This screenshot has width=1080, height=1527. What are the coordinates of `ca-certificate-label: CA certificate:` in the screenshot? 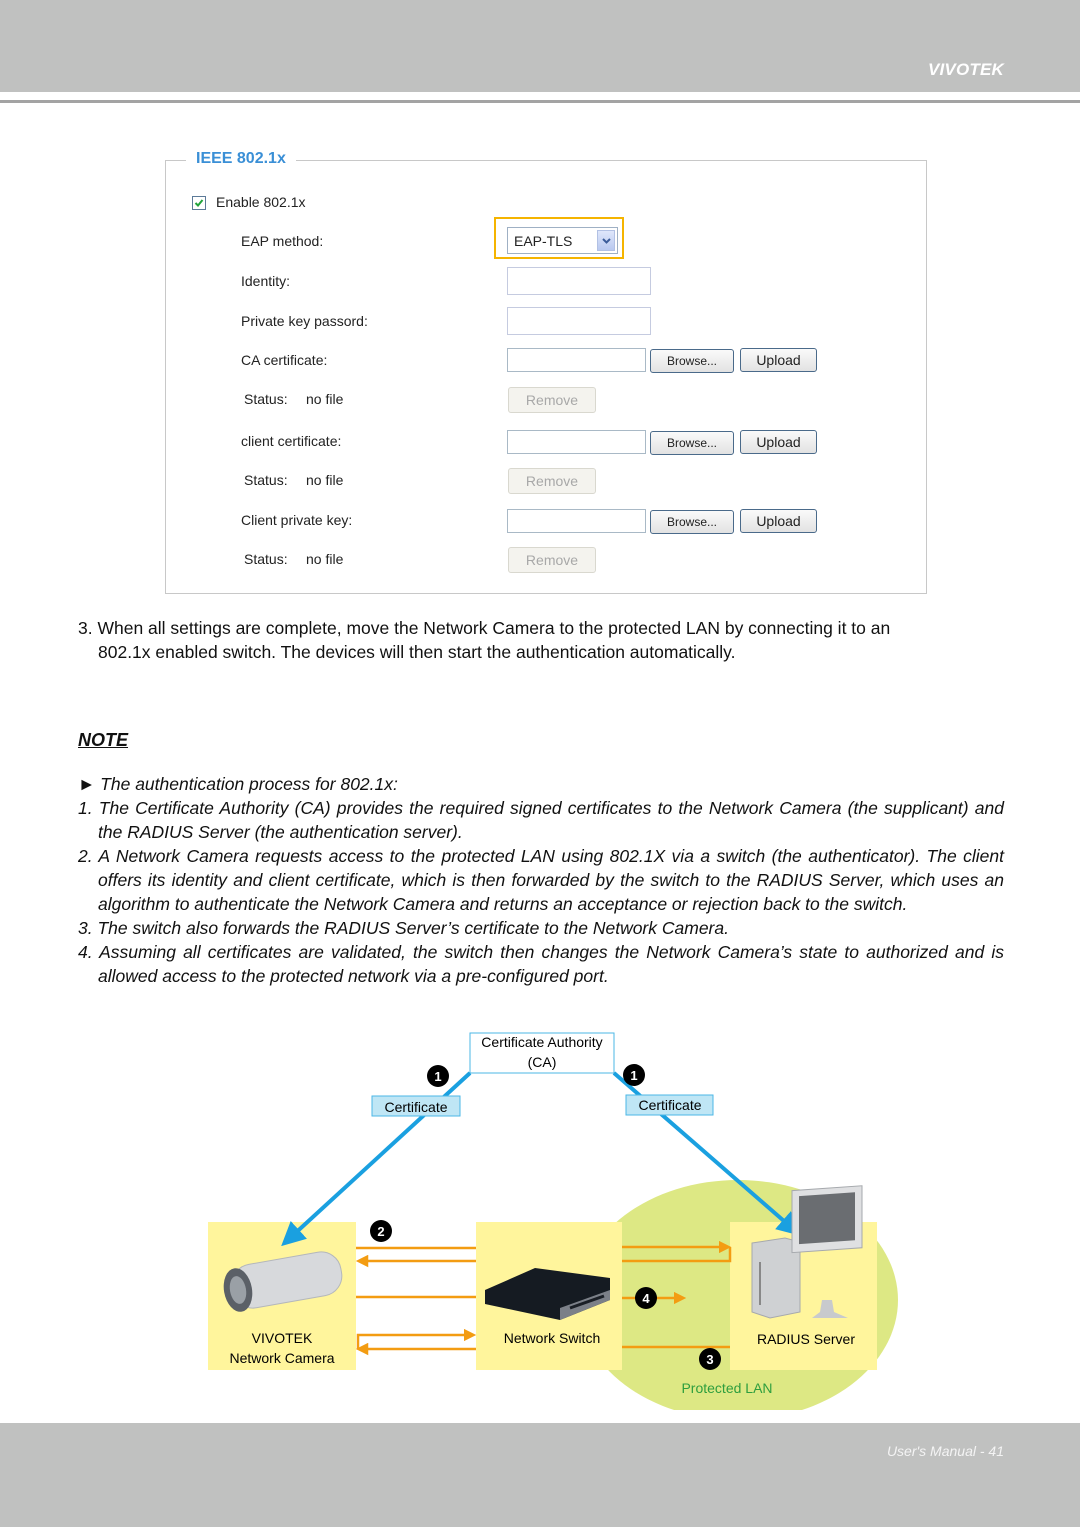 It's located at (284, 360).